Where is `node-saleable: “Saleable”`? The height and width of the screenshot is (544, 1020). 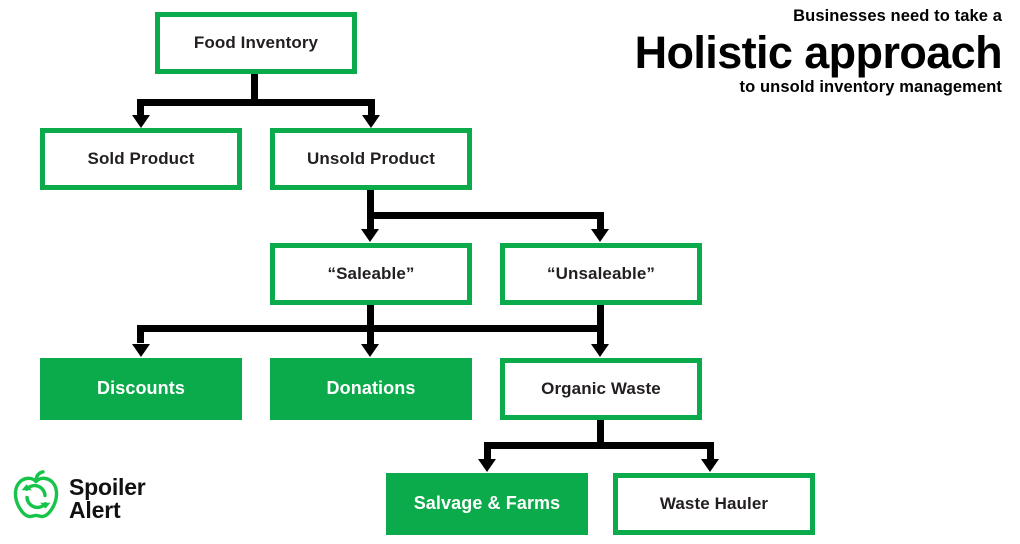
node-saleable: “Saleable” is located at coordinates (371, 274).